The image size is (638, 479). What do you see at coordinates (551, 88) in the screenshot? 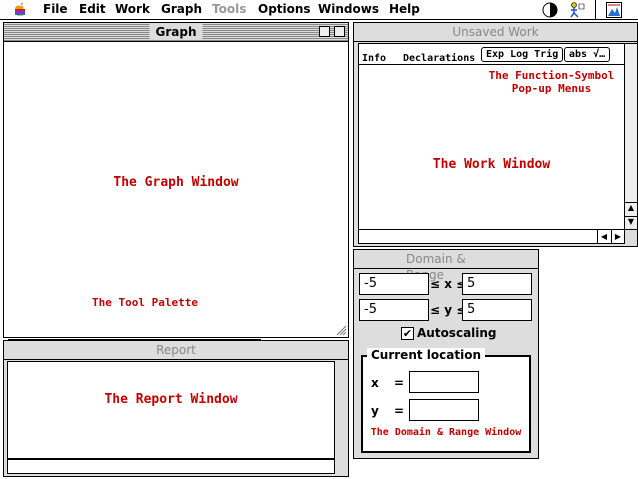
I see `function-symbol-label-line2: Pop-up Menus` at bounding box center [551, 88].